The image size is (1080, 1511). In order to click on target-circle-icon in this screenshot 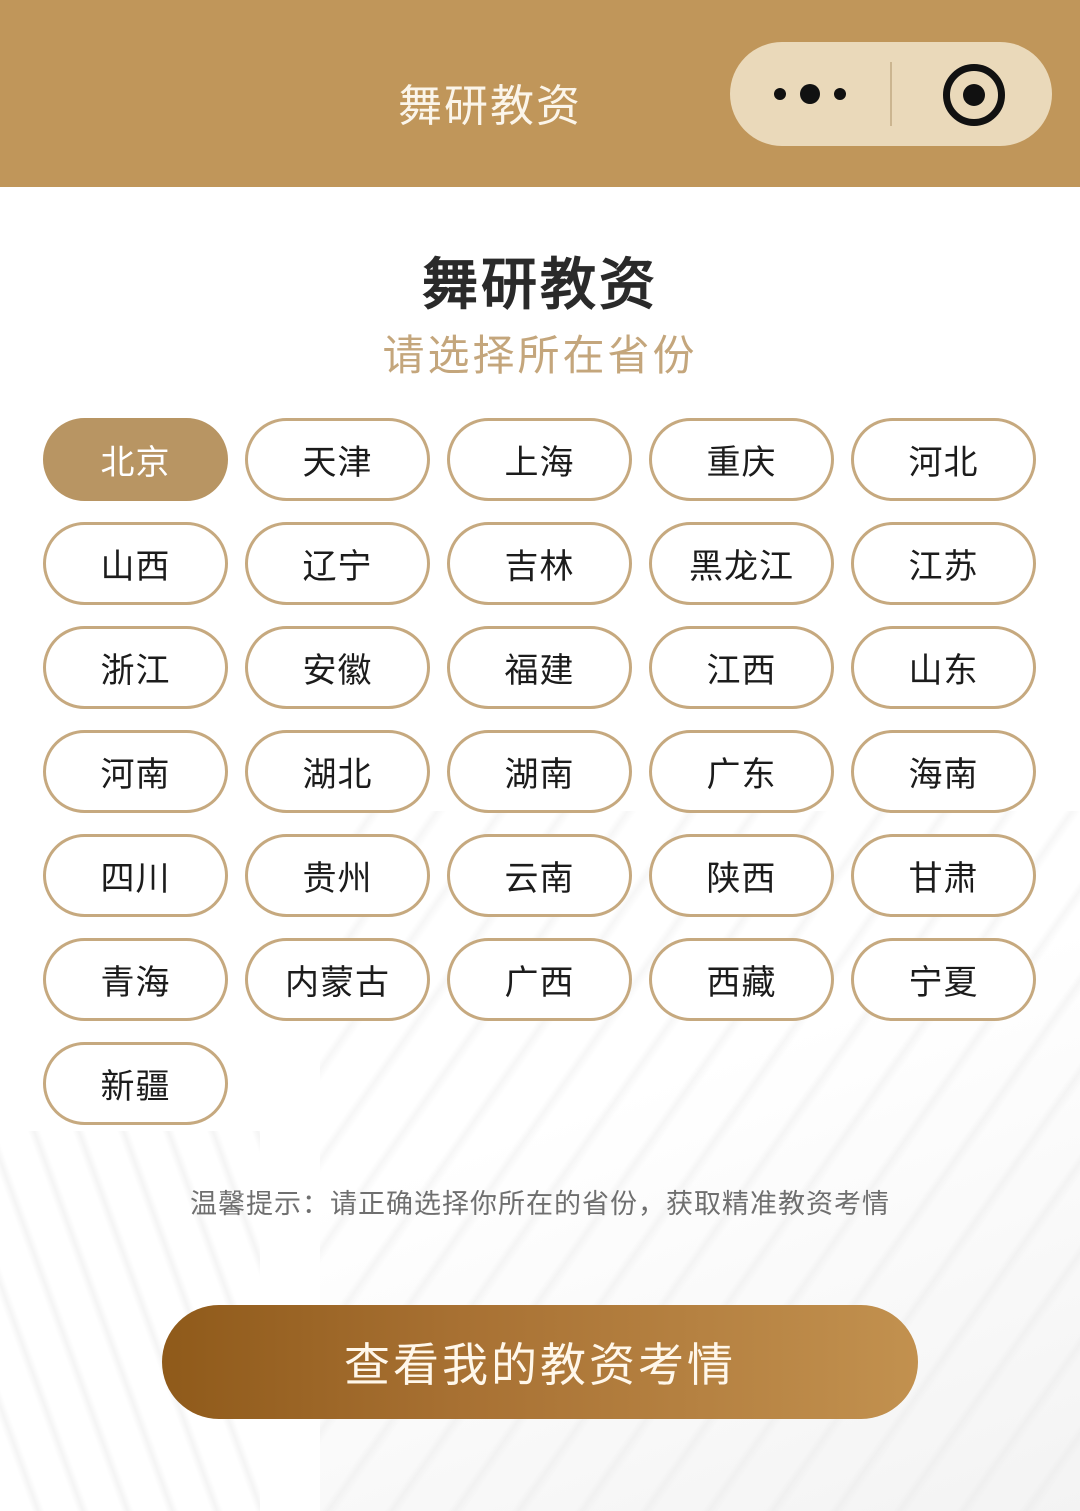, I will do `click(974, 95)`.